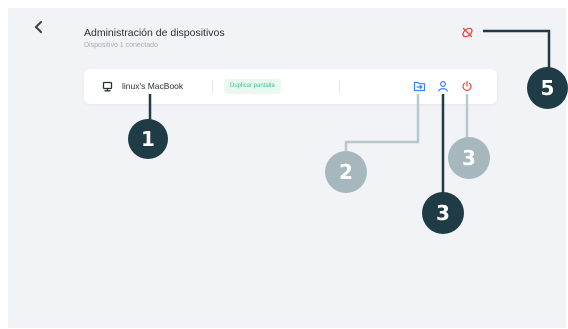  What do you see at coordinates (148, 139) in the screenshot?
I see `callout-1: 1` at bounding box center [148, 139].